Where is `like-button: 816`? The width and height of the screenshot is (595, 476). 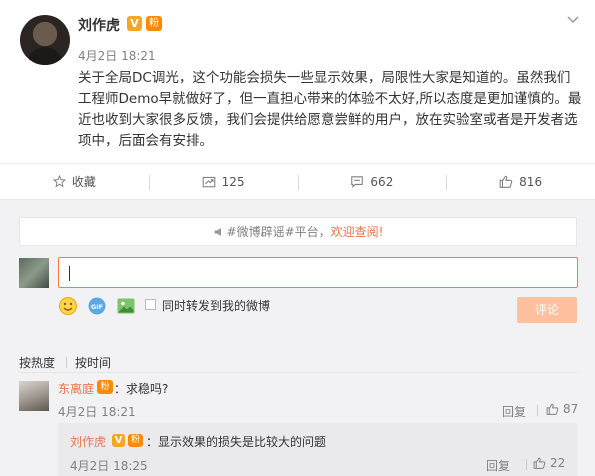 like-button: 816 is located at coordinates (520, 181).